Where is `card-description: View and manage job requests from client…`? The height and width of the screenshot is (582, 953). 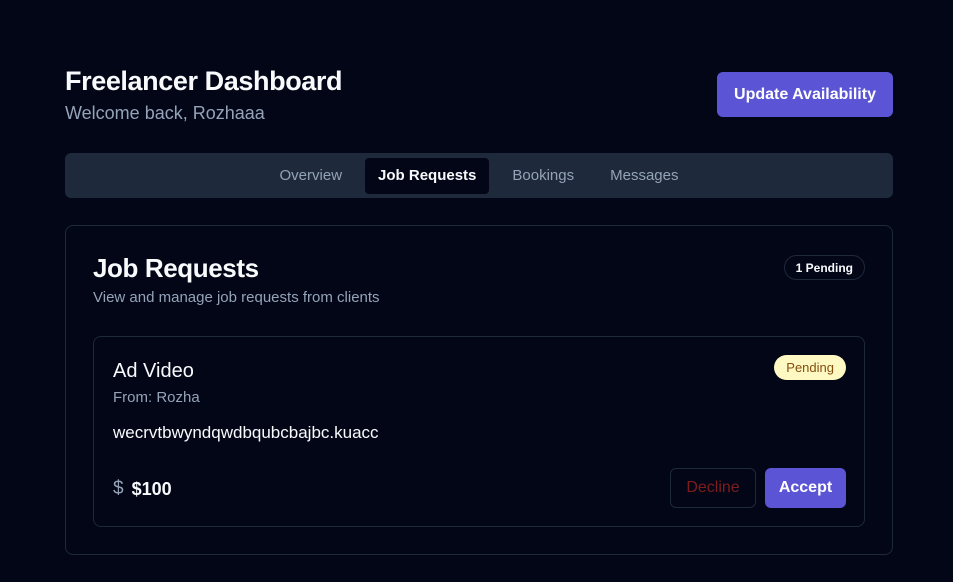
card-description: View and manage job requests from client… is located at coordinates (236, 297).